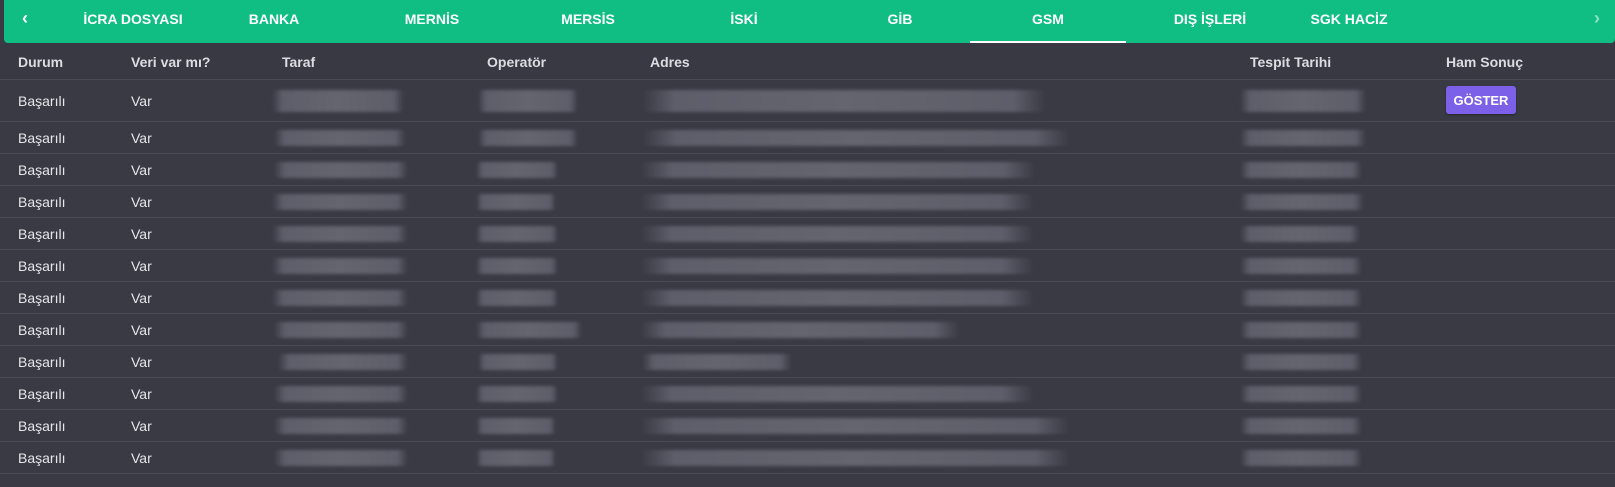 This screenshot has width=1615, height=487. Describe the element at coordinates (1048, 21) in the screenshot. I see `tab-gsm: GSM` at that location.